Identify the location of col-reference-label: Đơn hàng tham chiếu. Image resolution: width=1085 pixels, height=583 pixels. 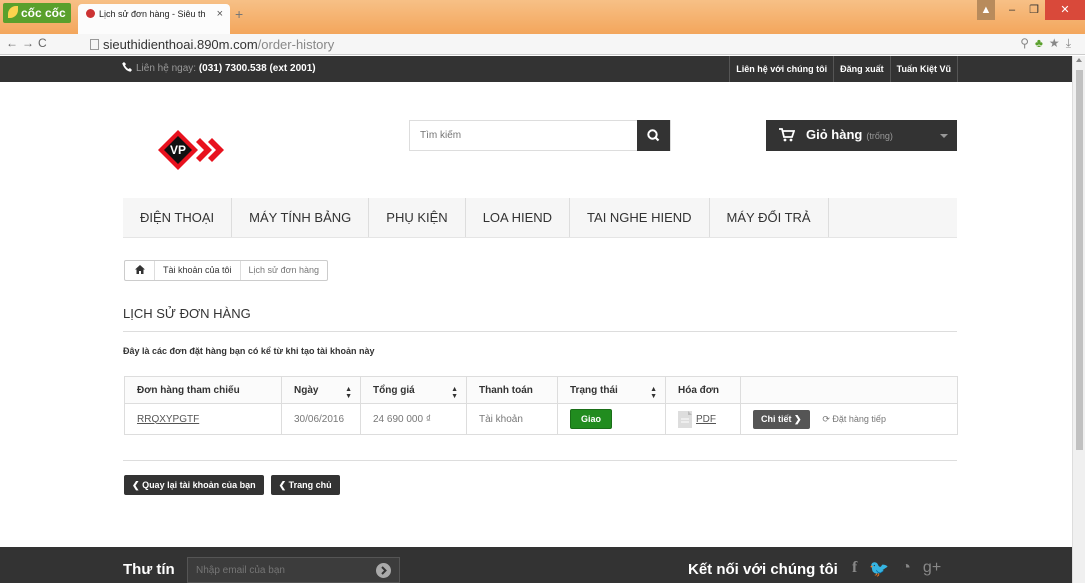
(188, 390).